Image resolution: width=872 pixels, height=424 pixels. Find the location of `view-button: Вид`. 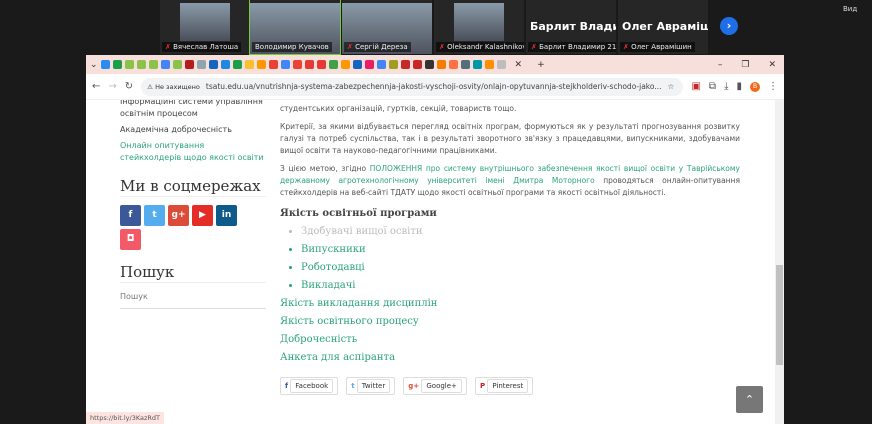

view-button: Вид is located at coordinates (850, 9).